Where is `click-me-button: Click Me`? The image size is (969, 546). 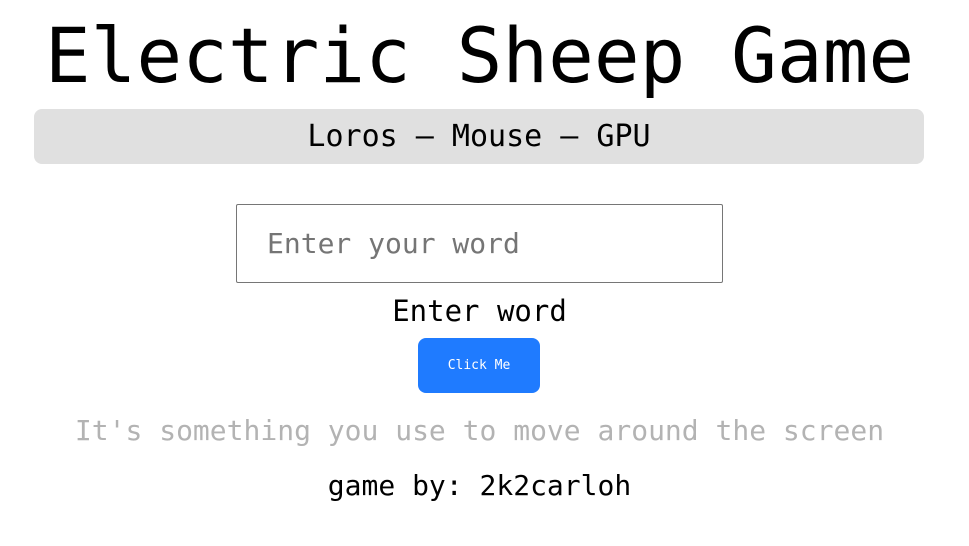 click-me-button: Click Me is located at coordinates (479, 365).